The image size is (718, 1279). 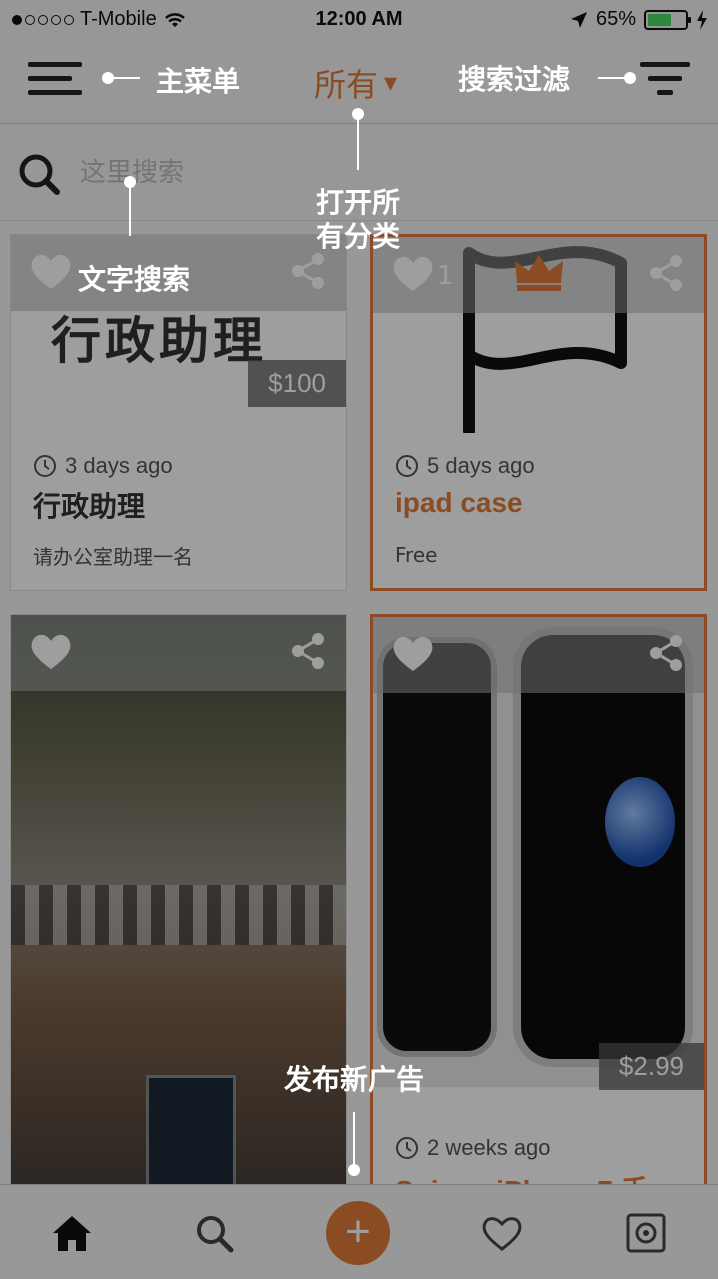 I want to click on fridge-shape, so click(x=191, y=1129).